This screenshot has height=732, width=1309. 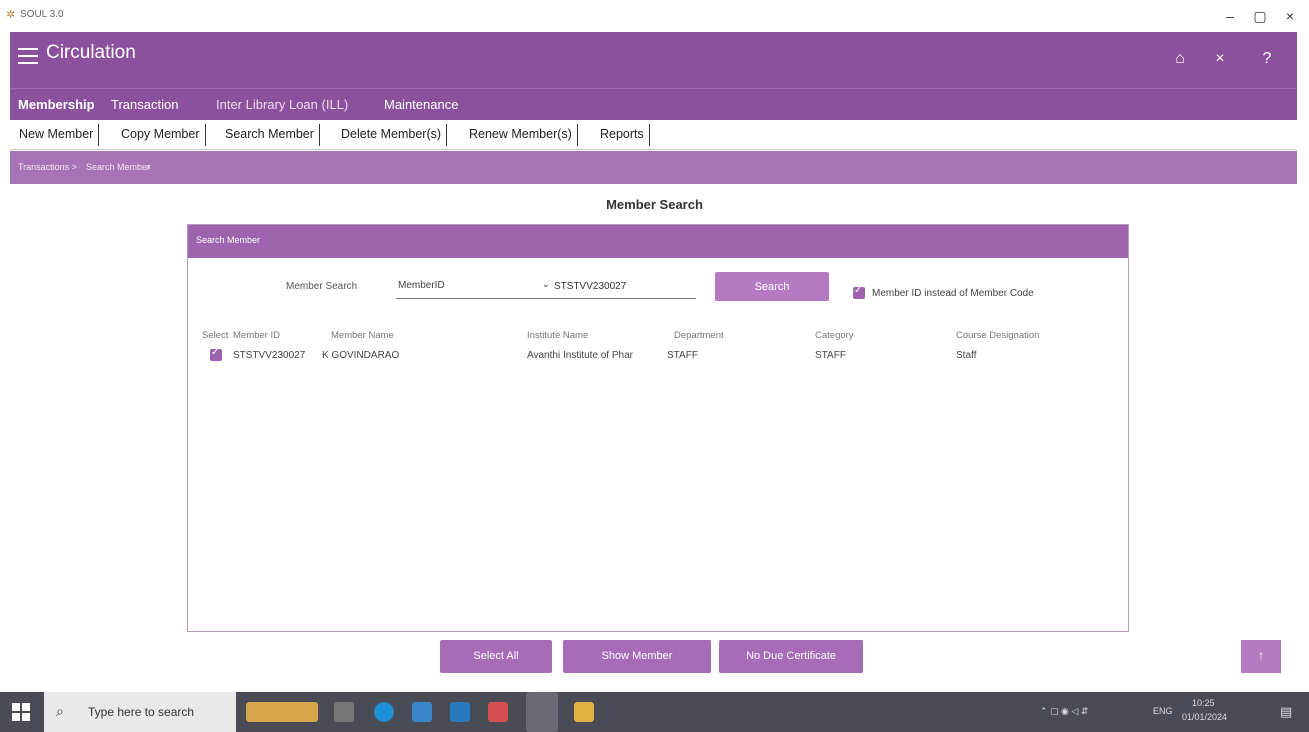 I want to click on member-id-checkbox, so click(x=859, y=292).